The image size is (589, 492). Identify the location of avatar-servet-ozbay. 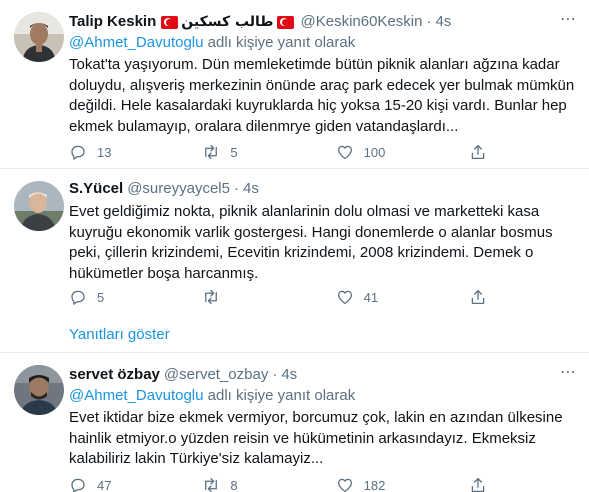
(39, 390).